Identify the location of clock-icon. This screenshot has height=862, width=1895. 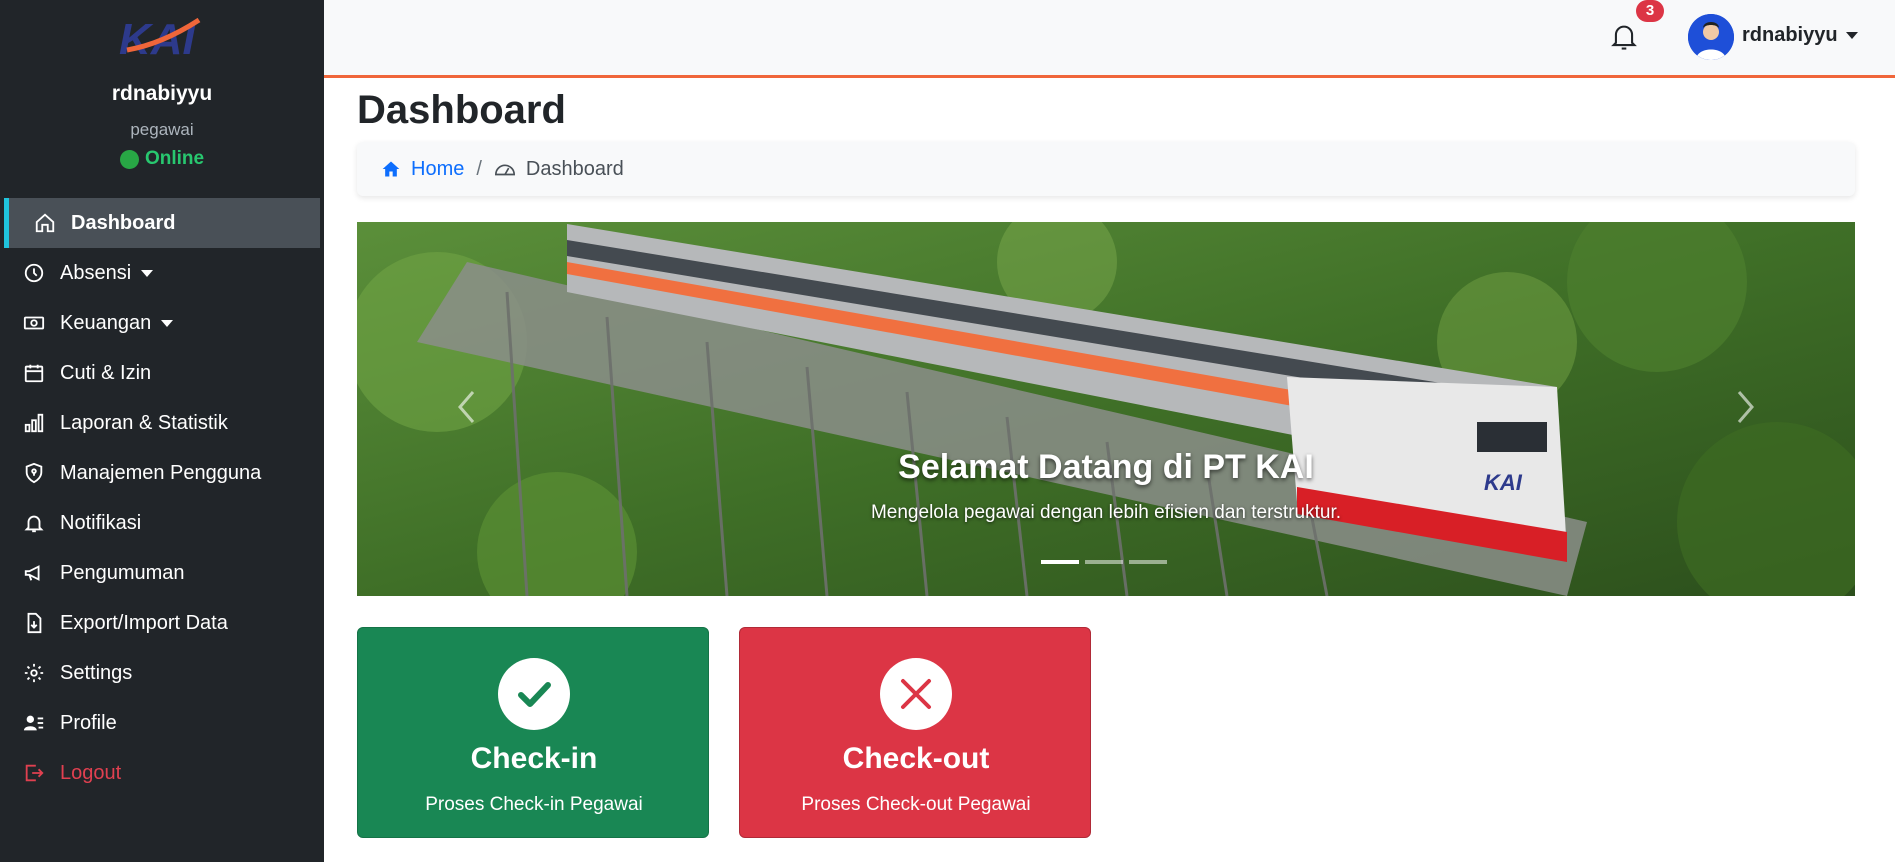
(34, 273).